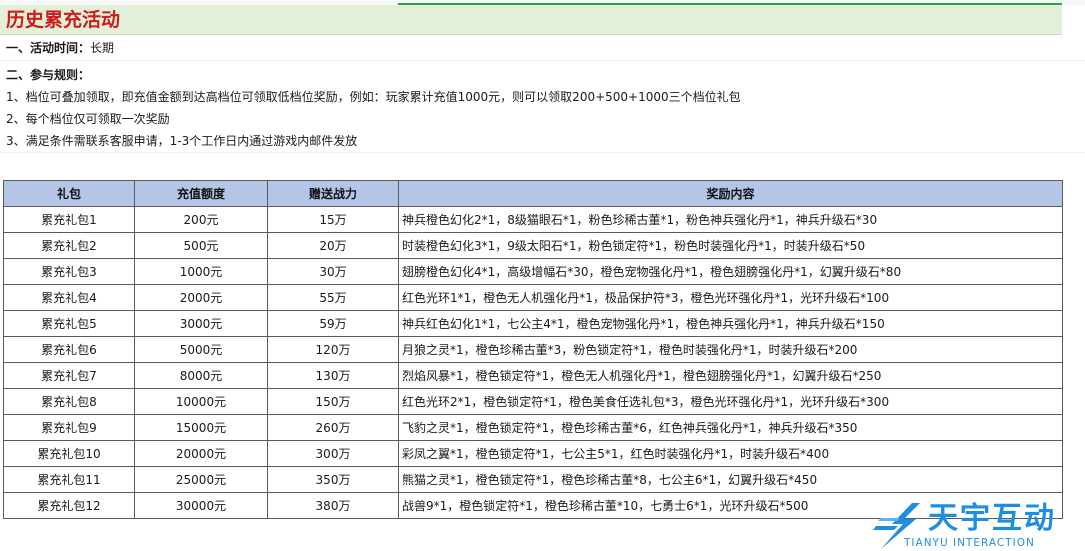 Image resolution: width=1085 pixels, height=551 pixels. What do you see at coordinates (730, 479) in the screenshot?
I see `cell-reward-content: 熊猫之灵*1，橙色锁定符*1，橙色珍稀古董*8，七公主6*1，幻翼升级石*450` at bounding box center [730, 479].